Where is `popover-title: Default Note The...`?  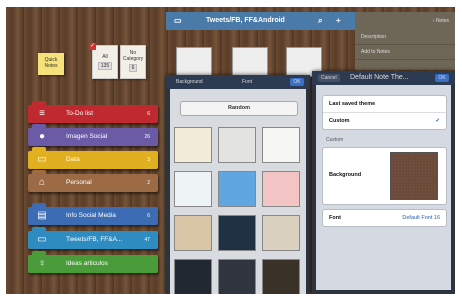
popover-title: Default Note The... is located at coordinates (379, 77).